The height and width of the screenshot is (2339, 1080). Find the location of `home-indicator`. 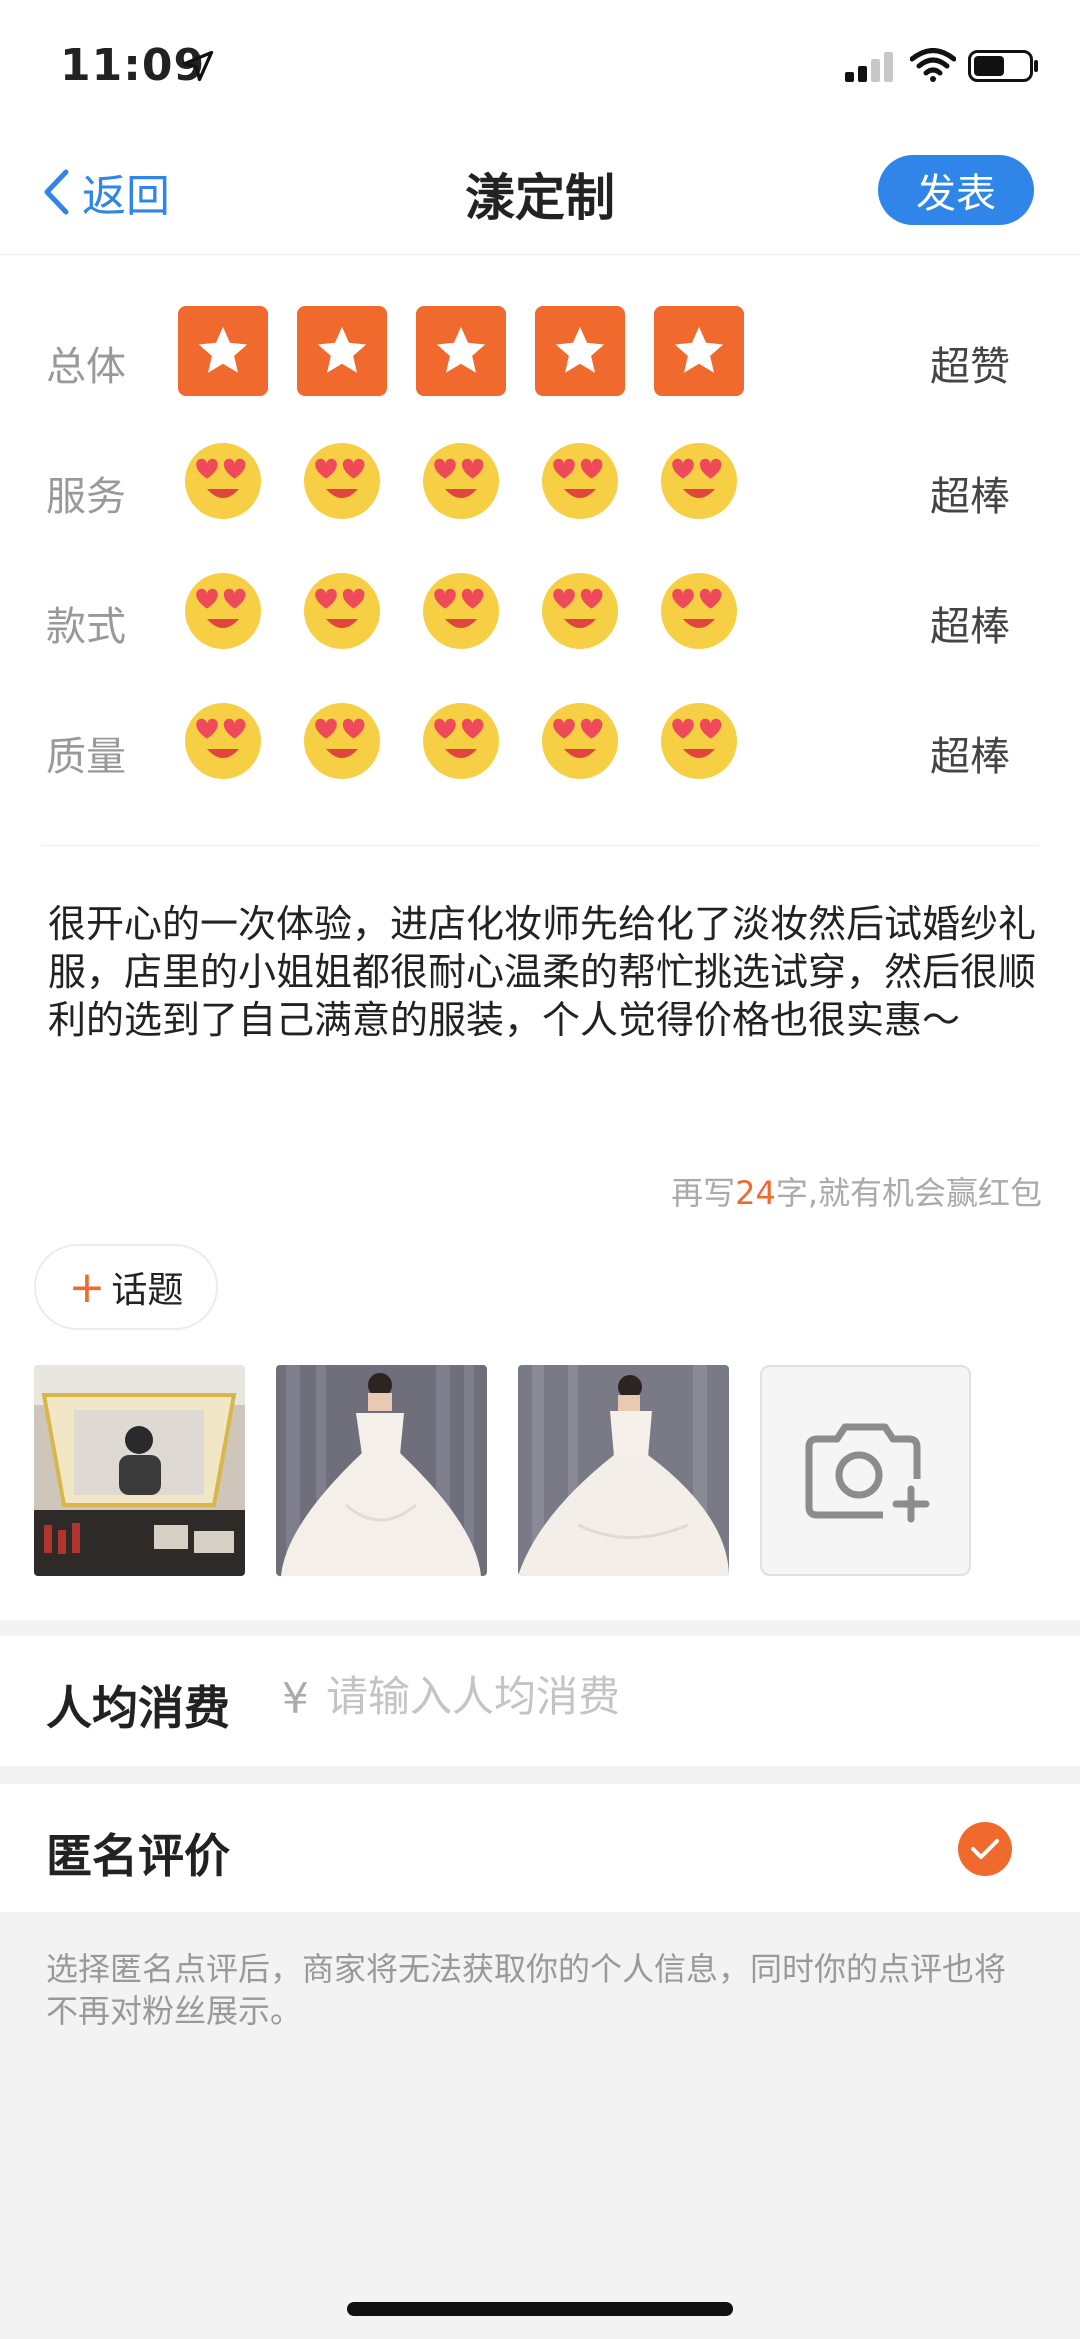

home-indicator is located at coordinates (540, 2309).